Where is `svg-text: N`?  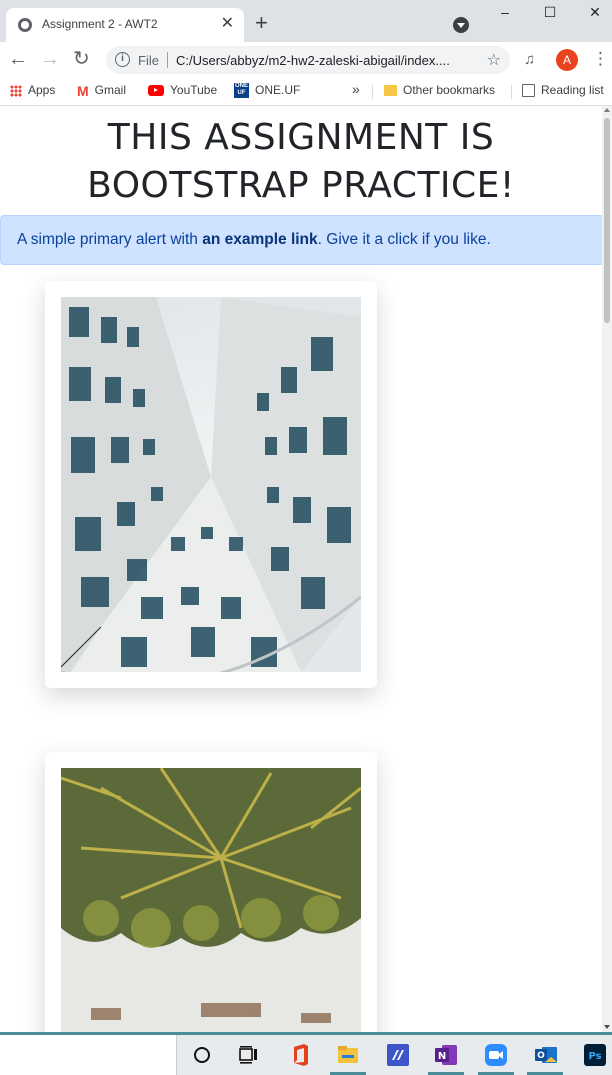 svg-text: N is located at coordinates (442, 1056).